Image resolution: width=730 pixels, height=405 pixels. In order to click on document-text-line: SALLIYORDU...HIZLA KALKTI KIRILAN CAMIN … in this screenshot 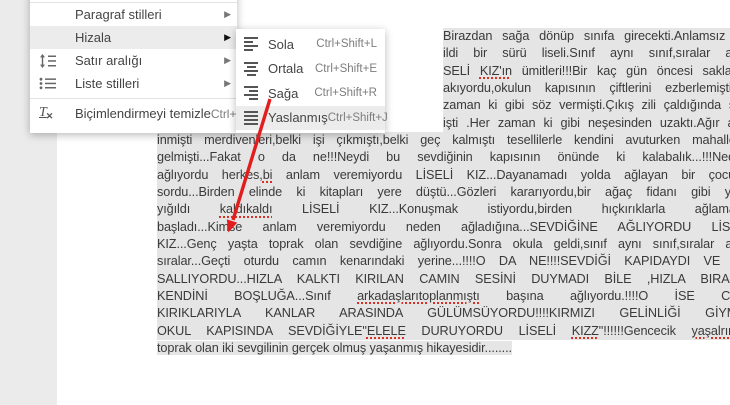, I will do `click(443, 279)`.